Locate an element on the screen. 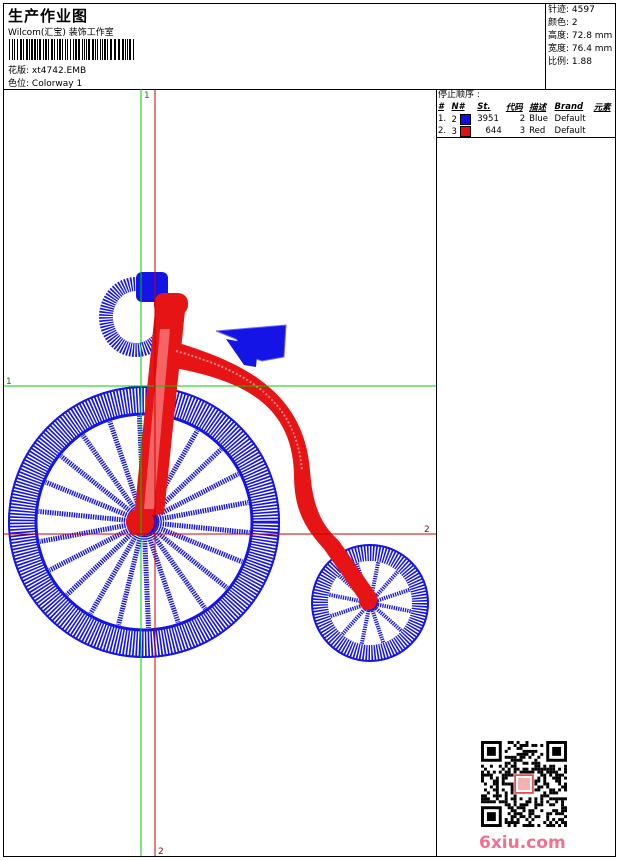  stat-height: 高度: 72.8 mm is located at coordinates (580, 36).